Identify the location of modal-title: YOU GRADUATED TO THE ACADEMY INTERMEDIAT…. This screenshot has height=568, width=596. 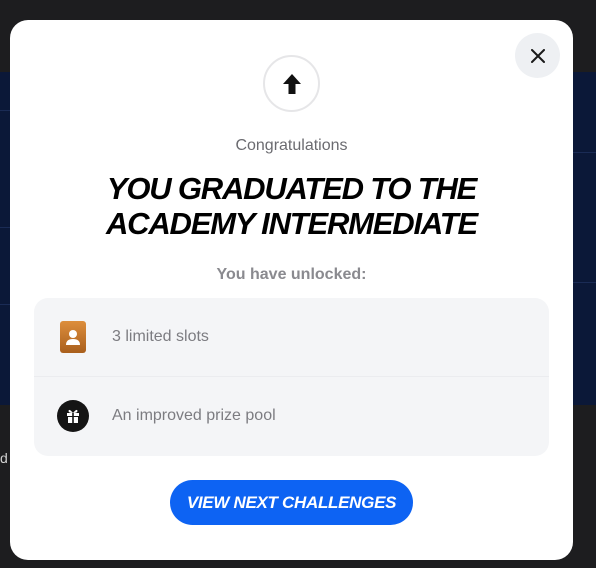
(291, 206).